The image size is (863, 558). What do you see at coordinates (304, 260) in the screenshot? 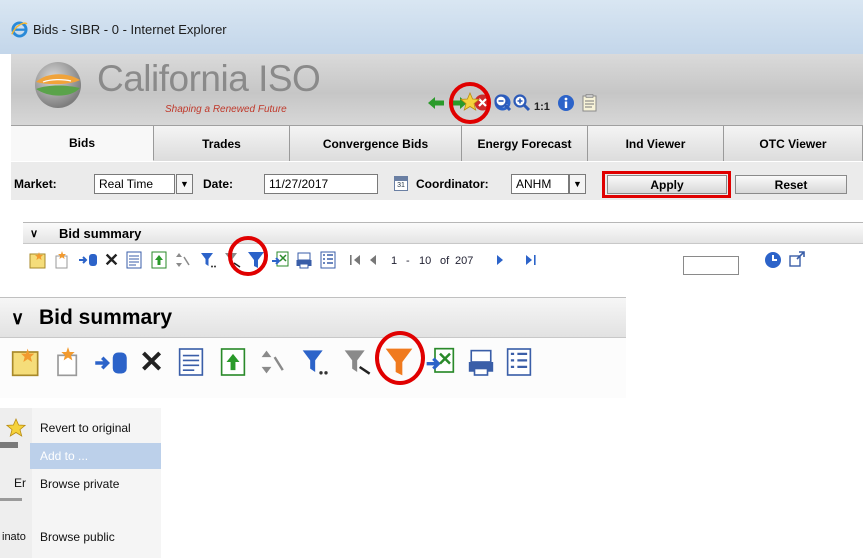
I see `print-icon` at bounding box center [304, 260].